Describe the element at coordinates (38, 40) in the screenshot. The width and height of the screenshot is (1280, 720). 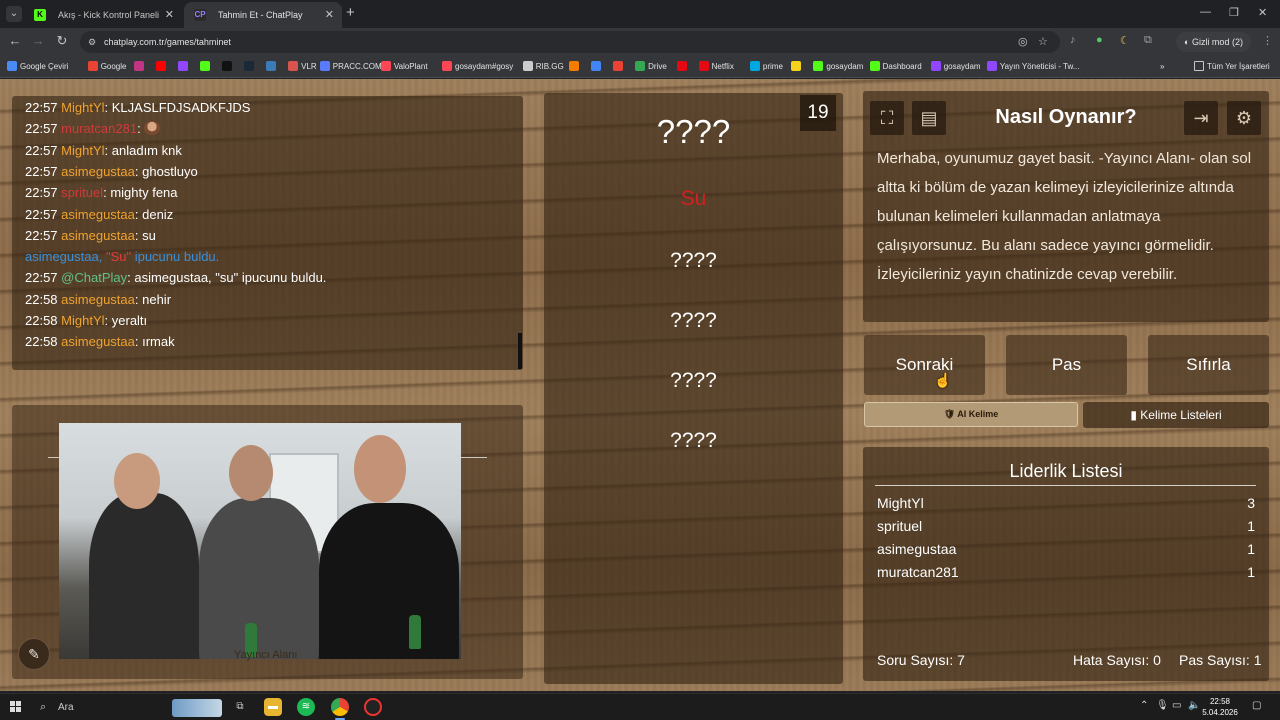
I see `forward-icon: →` at that location.